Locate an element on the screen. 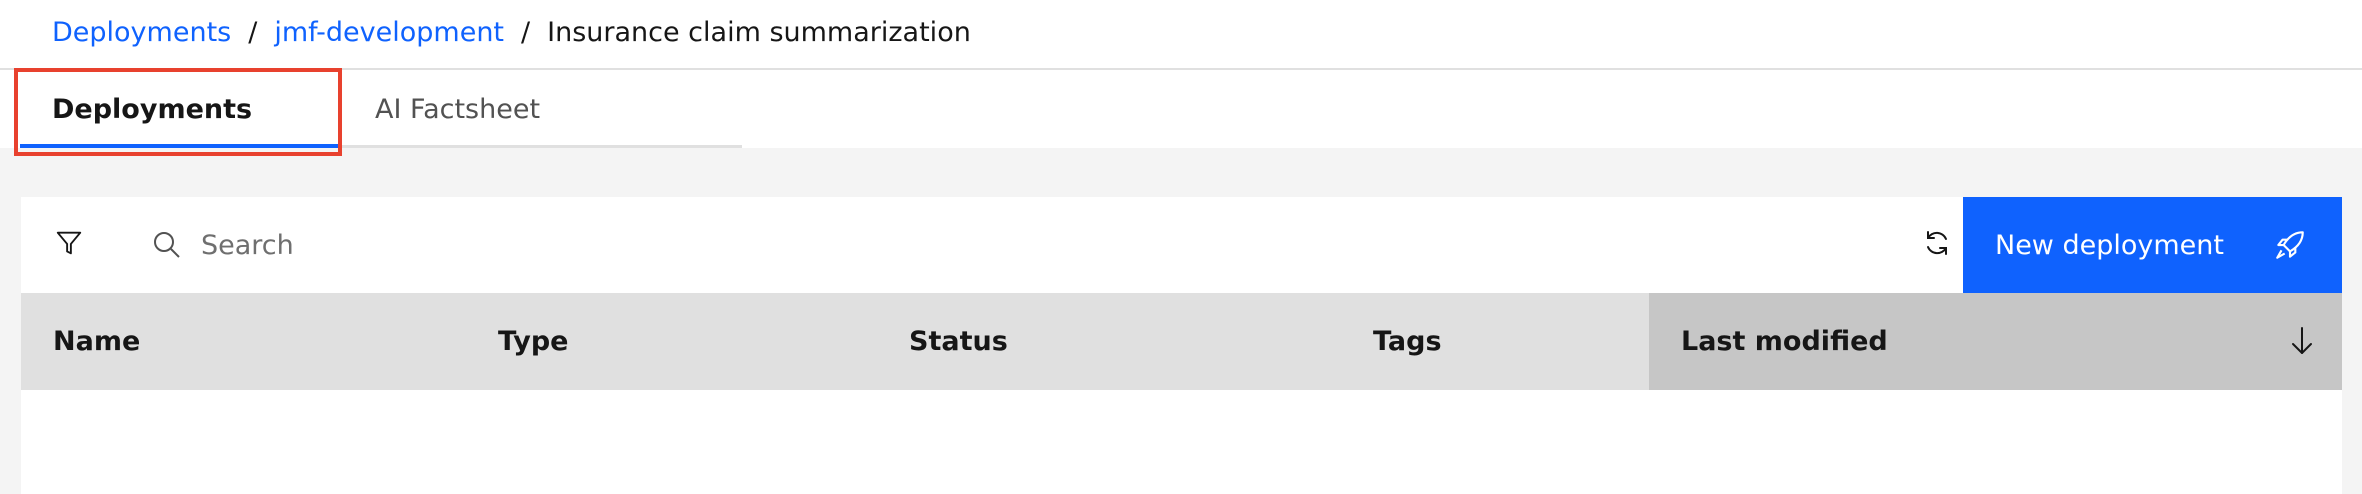 The width and height of the screenshot is (2362, 494). tab-label: AI Factsheet is located at coordinates (458, 109).